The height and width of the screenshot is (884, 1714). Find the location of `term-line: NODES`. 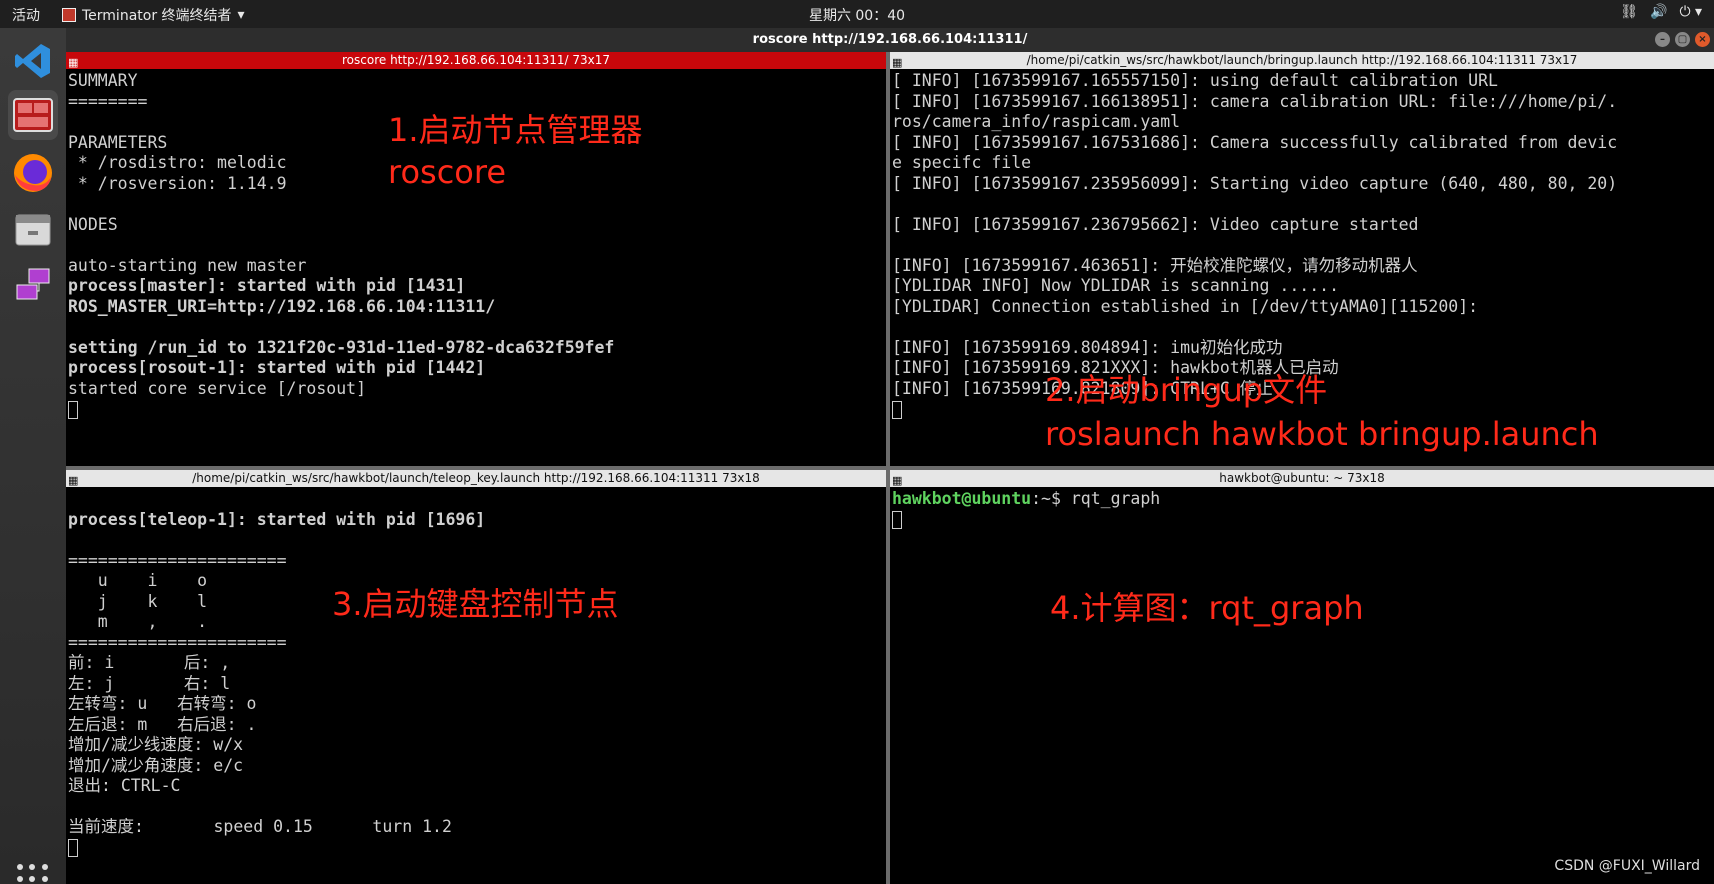

term-line: NODES is located at coordinates (93, 224).